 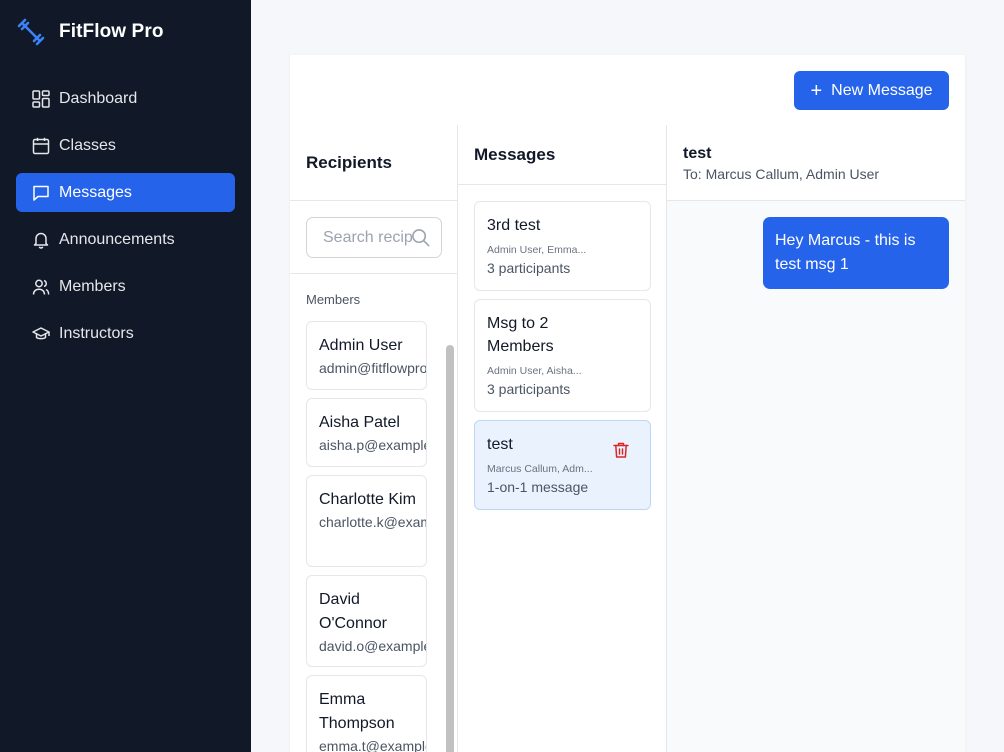 What do you see at coordinates (781, 174) in the screenshot?
I see `thread-recipients: To: Marcus Callum, Admin User` at bounding box center [781, 174].